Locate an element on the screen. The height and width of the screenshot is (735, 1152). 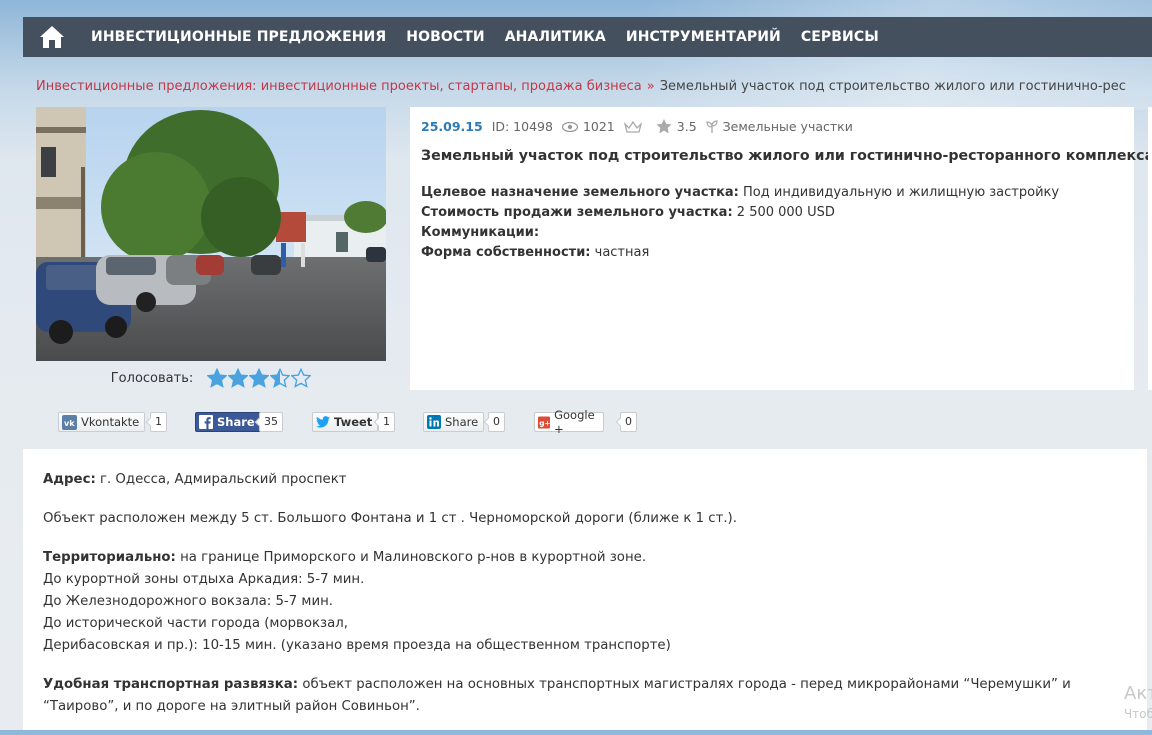
vote-stars is located at coordinates (259, 378).